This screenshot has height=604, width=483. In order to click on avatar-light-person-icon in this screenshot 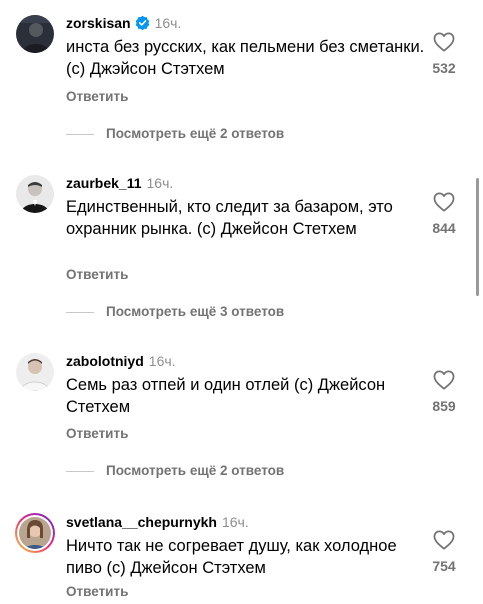, I will do `click(35, 372)`.